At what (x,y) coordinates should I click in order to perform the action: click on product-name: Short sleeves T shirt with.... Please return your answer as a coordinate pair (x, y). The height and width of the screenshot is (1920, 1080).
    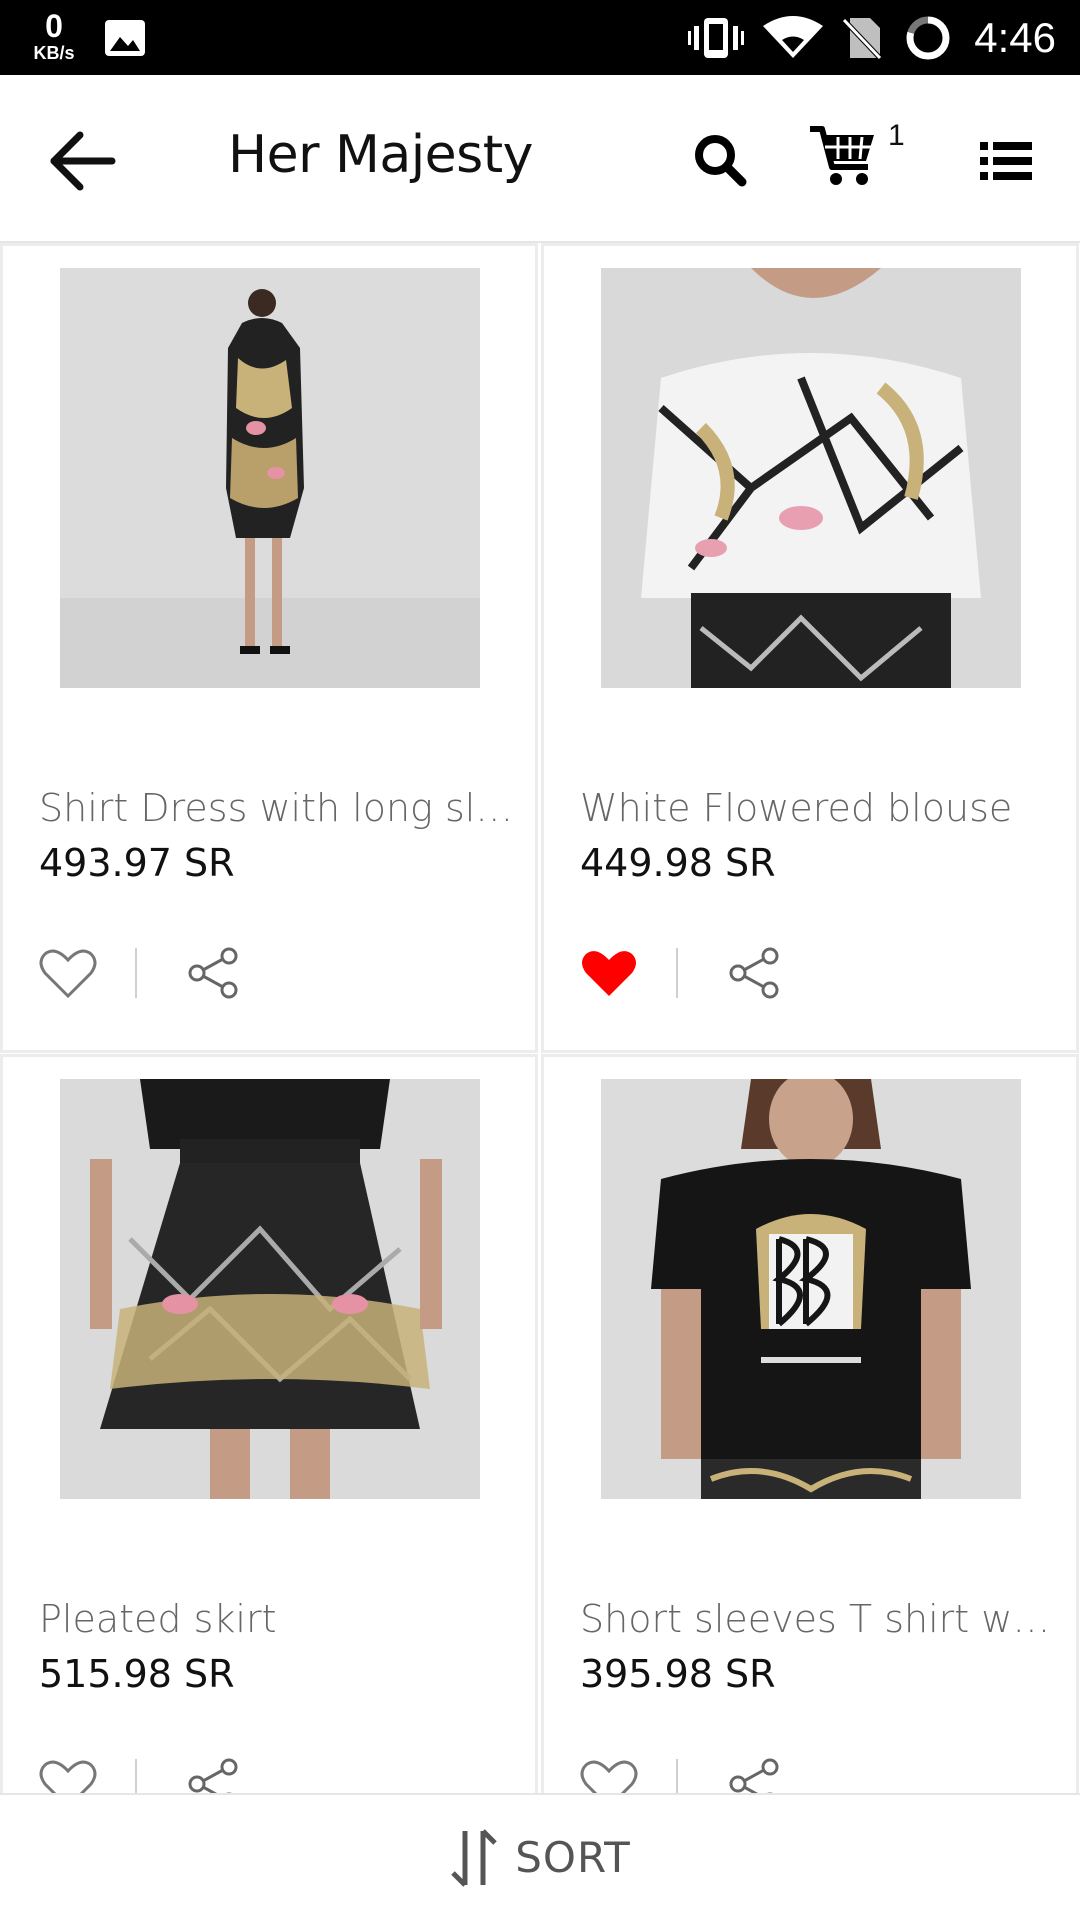
    Looking at the image, I should click on (820, 1619).